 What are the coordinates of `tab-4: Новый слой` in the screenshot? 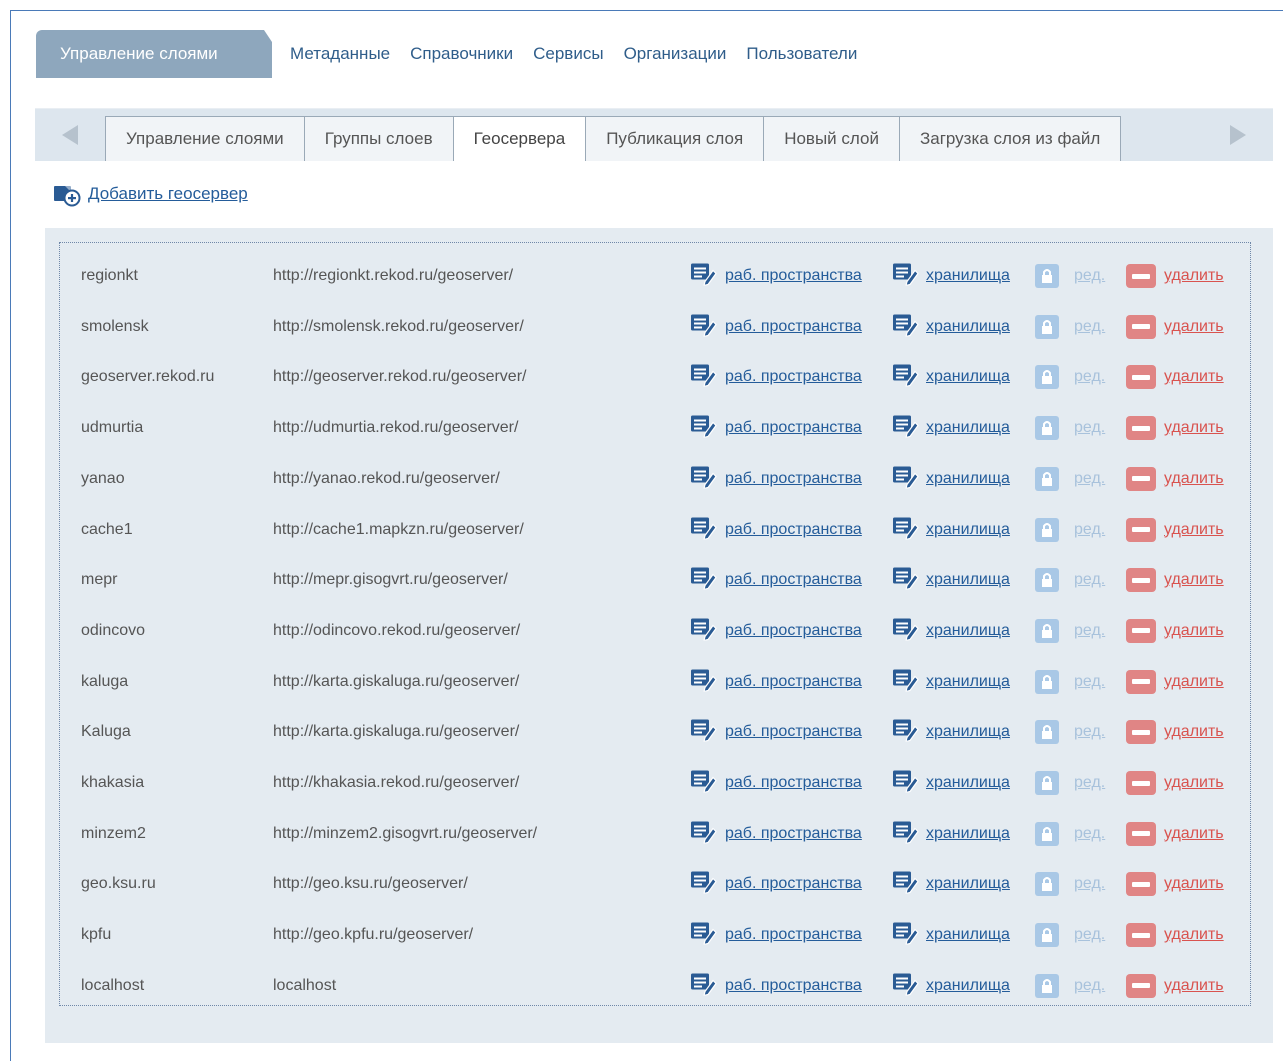 It's located at (831, 138).